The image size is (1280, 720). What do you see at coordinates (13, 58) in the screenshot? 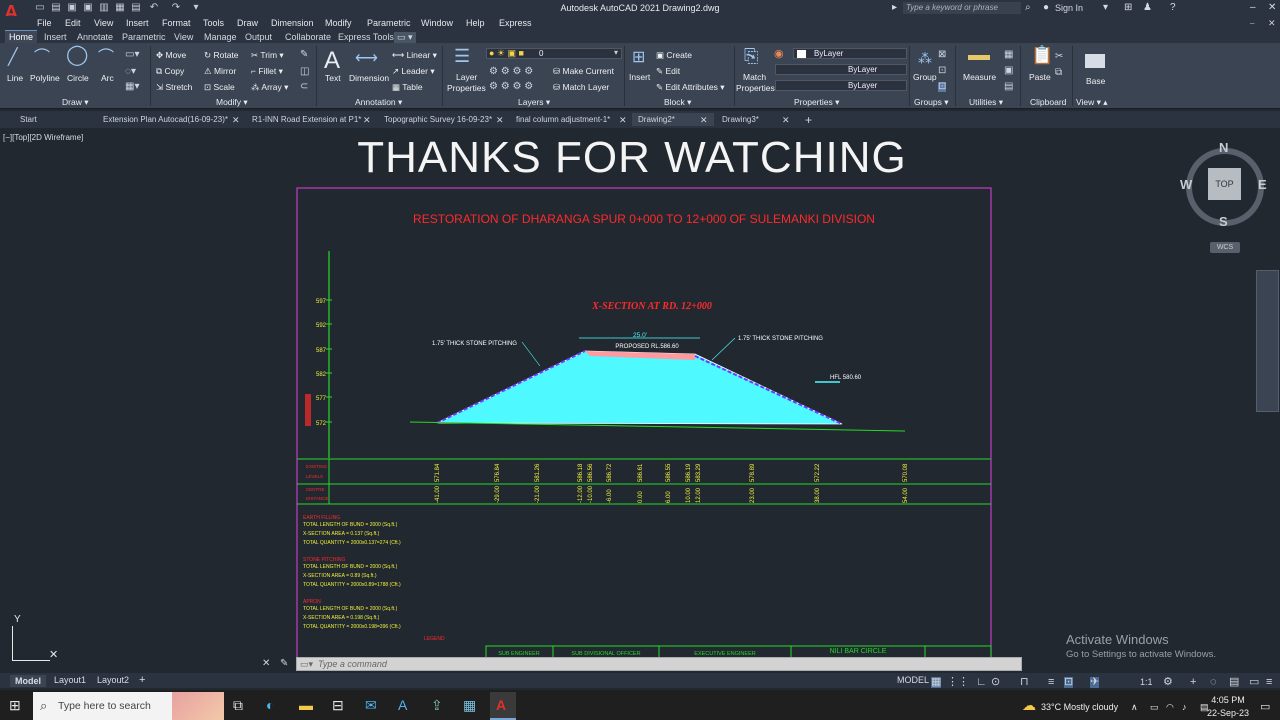
I see `line-icon: ╱` at bounding box center [13, 58].